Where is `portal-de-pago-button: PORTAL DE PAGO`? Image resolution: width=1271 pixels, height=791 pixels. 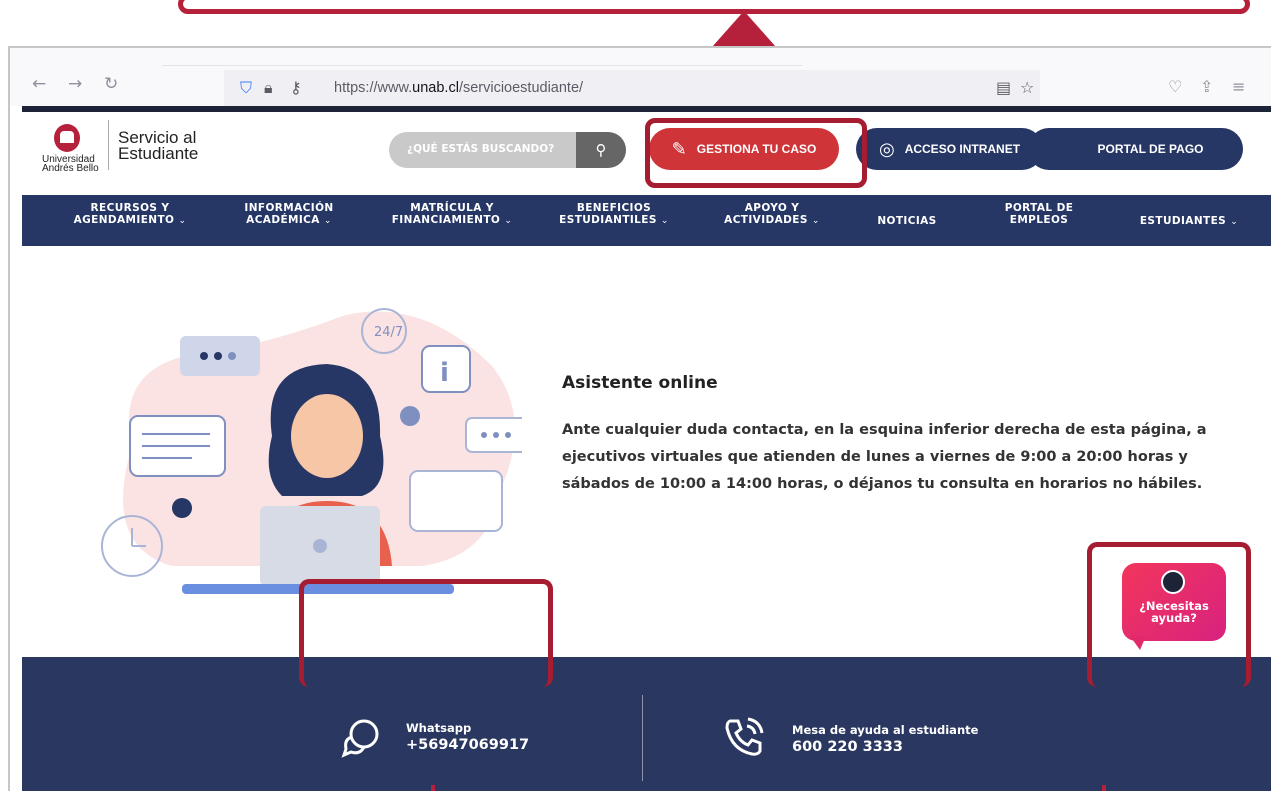 portal-de-pago-button: PORTAL DE PAGO is located at coordinates (1135, 149).